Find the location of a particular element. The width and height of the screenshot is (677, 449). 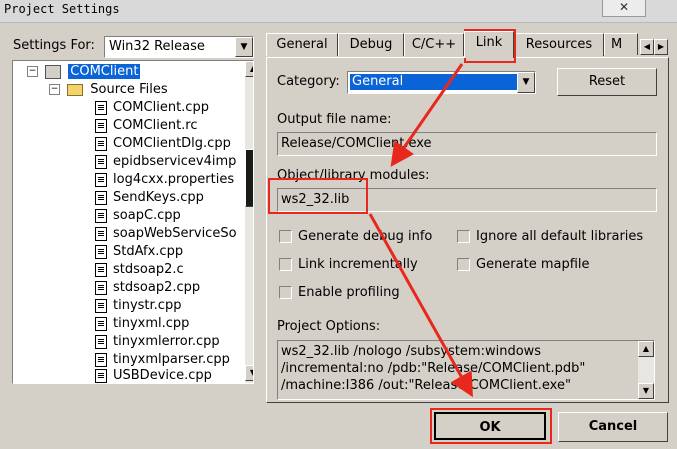

reset-button: Reset is located at coordinates (607, 82).